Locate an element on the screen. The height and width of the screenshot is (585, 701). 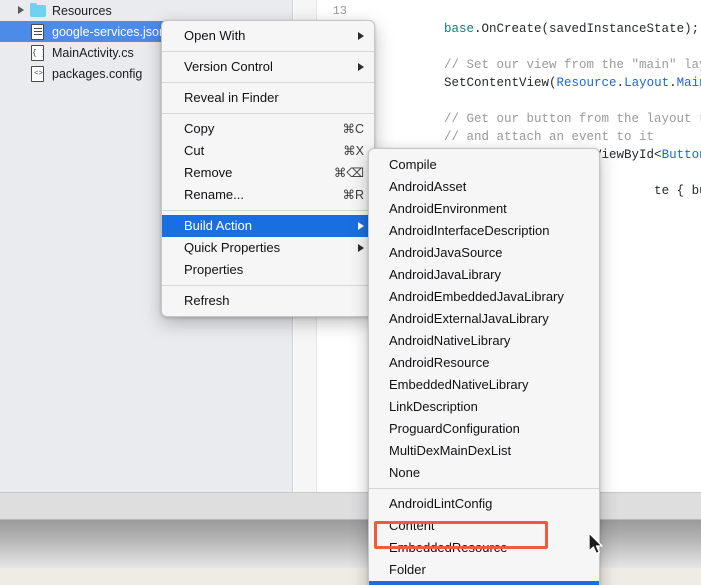
menu-item-remove: Remove ⌘⌫ is located at coordinates (268, 173).